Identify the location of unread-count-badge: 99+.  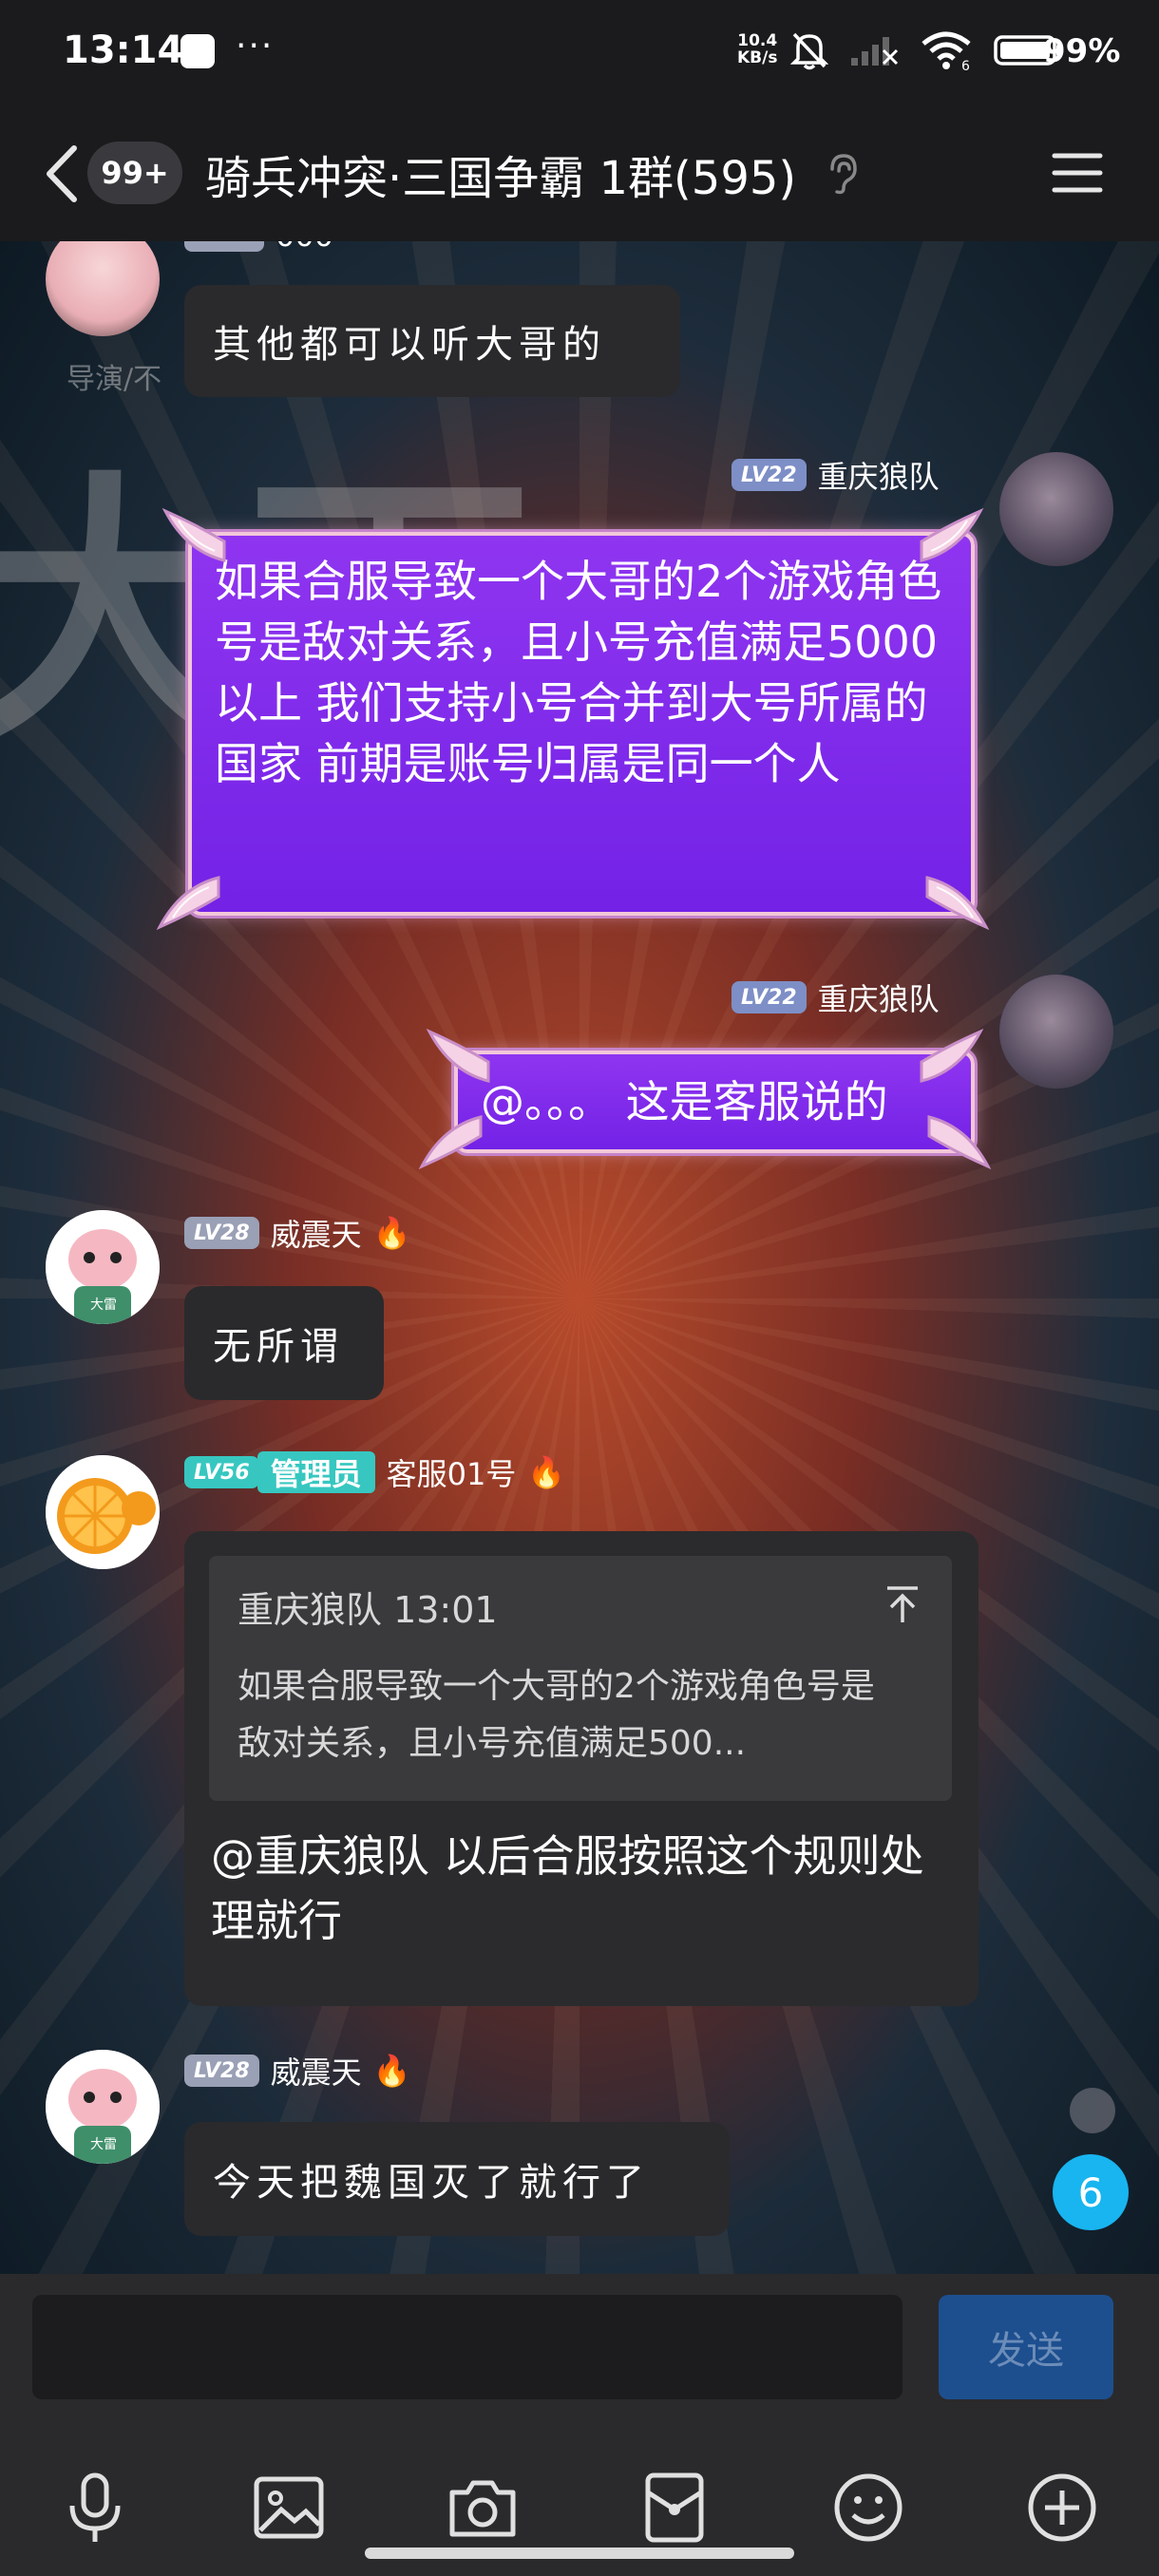
(134, 173).